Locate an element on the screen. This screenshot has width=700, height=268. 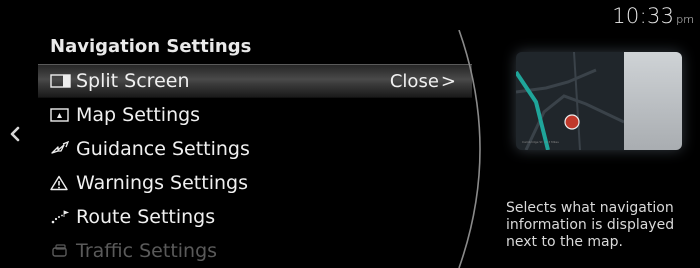
menu-item-label: Route Settings is located at coordinates (146, 217).